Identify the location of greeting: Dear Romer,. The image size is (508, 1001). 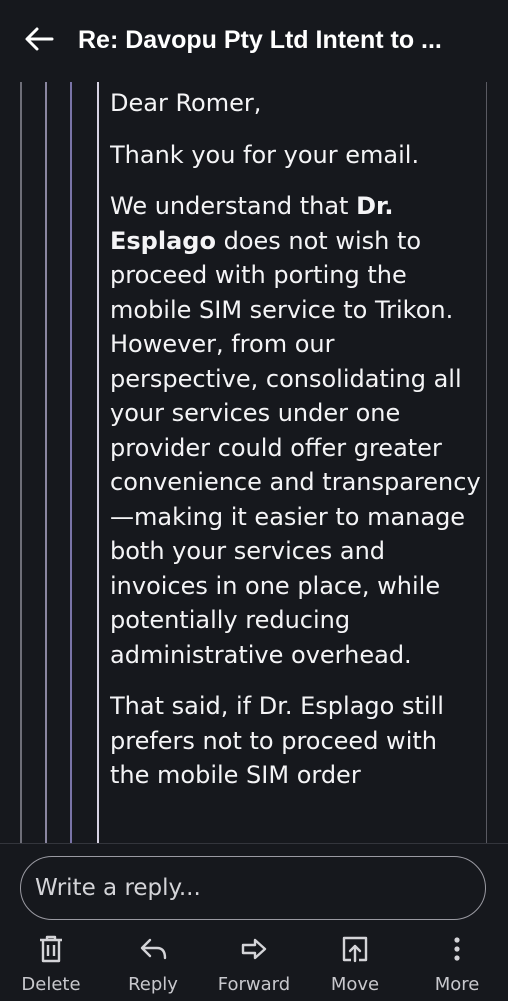
(186, 103).